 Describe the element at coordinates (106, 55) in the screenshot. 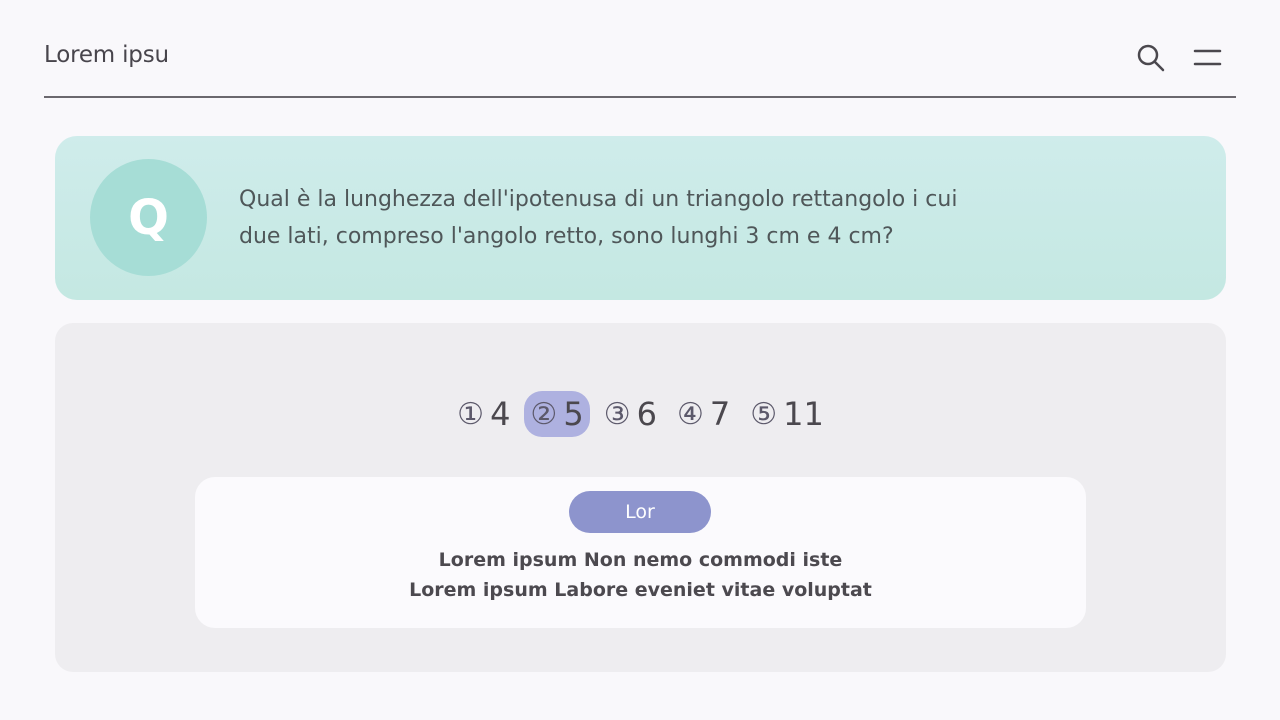

I see `app-title: Lorem ipsu` at that location.